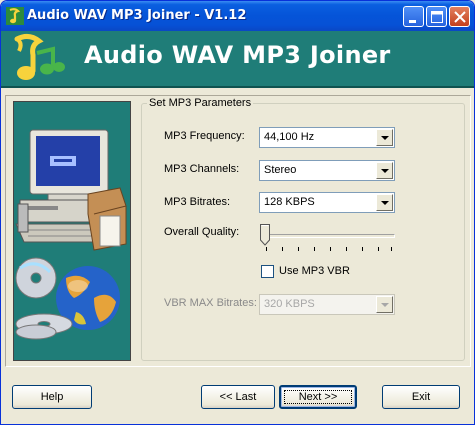 The width and height of the screenshot is (475, 425). I want to click on bitrates-select: 128 KBPS, so click(327, 202).